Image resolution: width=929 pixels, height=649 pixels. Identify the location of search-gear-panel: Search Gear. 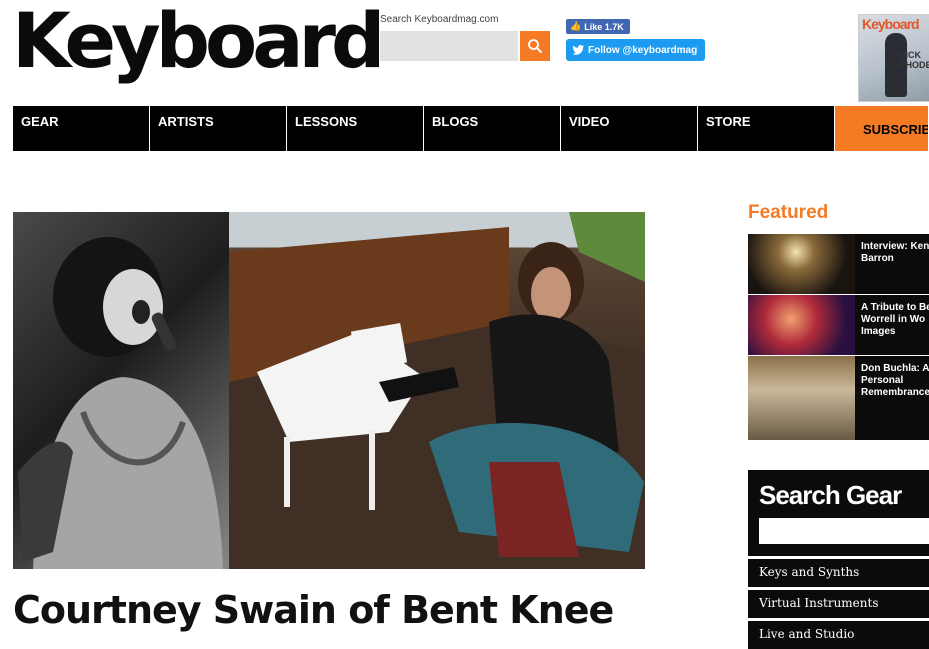
(838, 513).